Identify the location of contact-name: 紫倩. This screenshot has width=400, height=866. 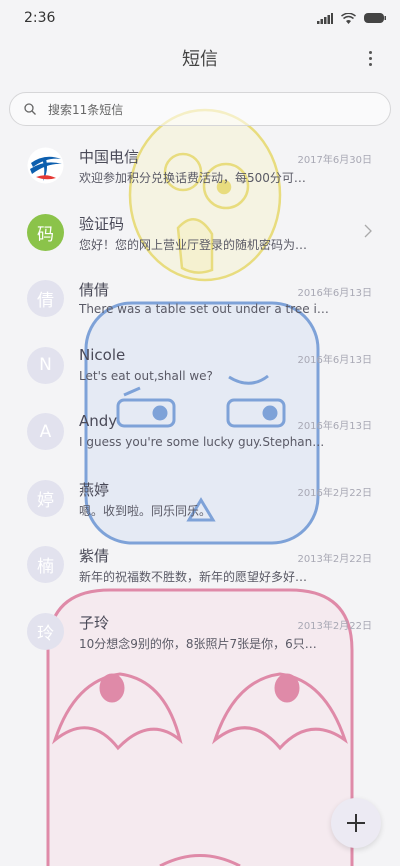
(94, 556).